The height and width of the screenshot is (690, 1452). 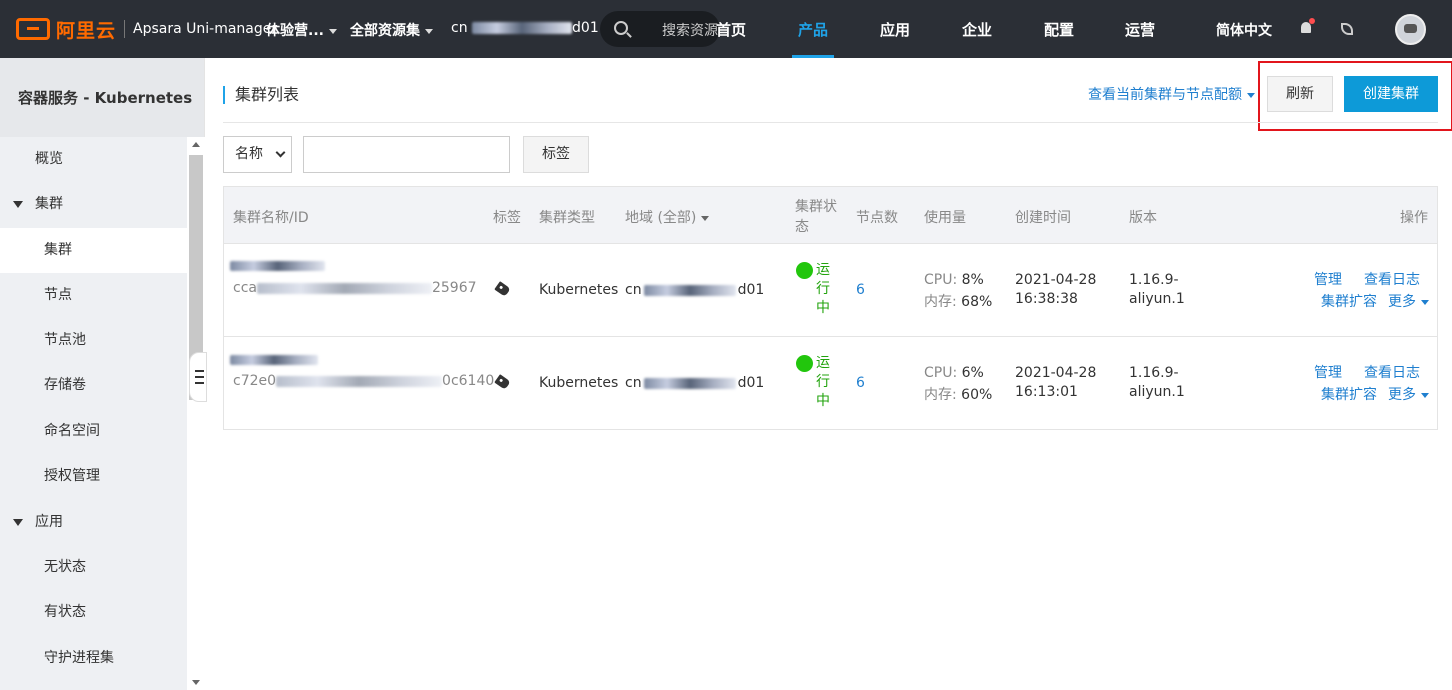 I want to click on column-header-name-id: 集群名称/ID, so click(x=271, y=218).